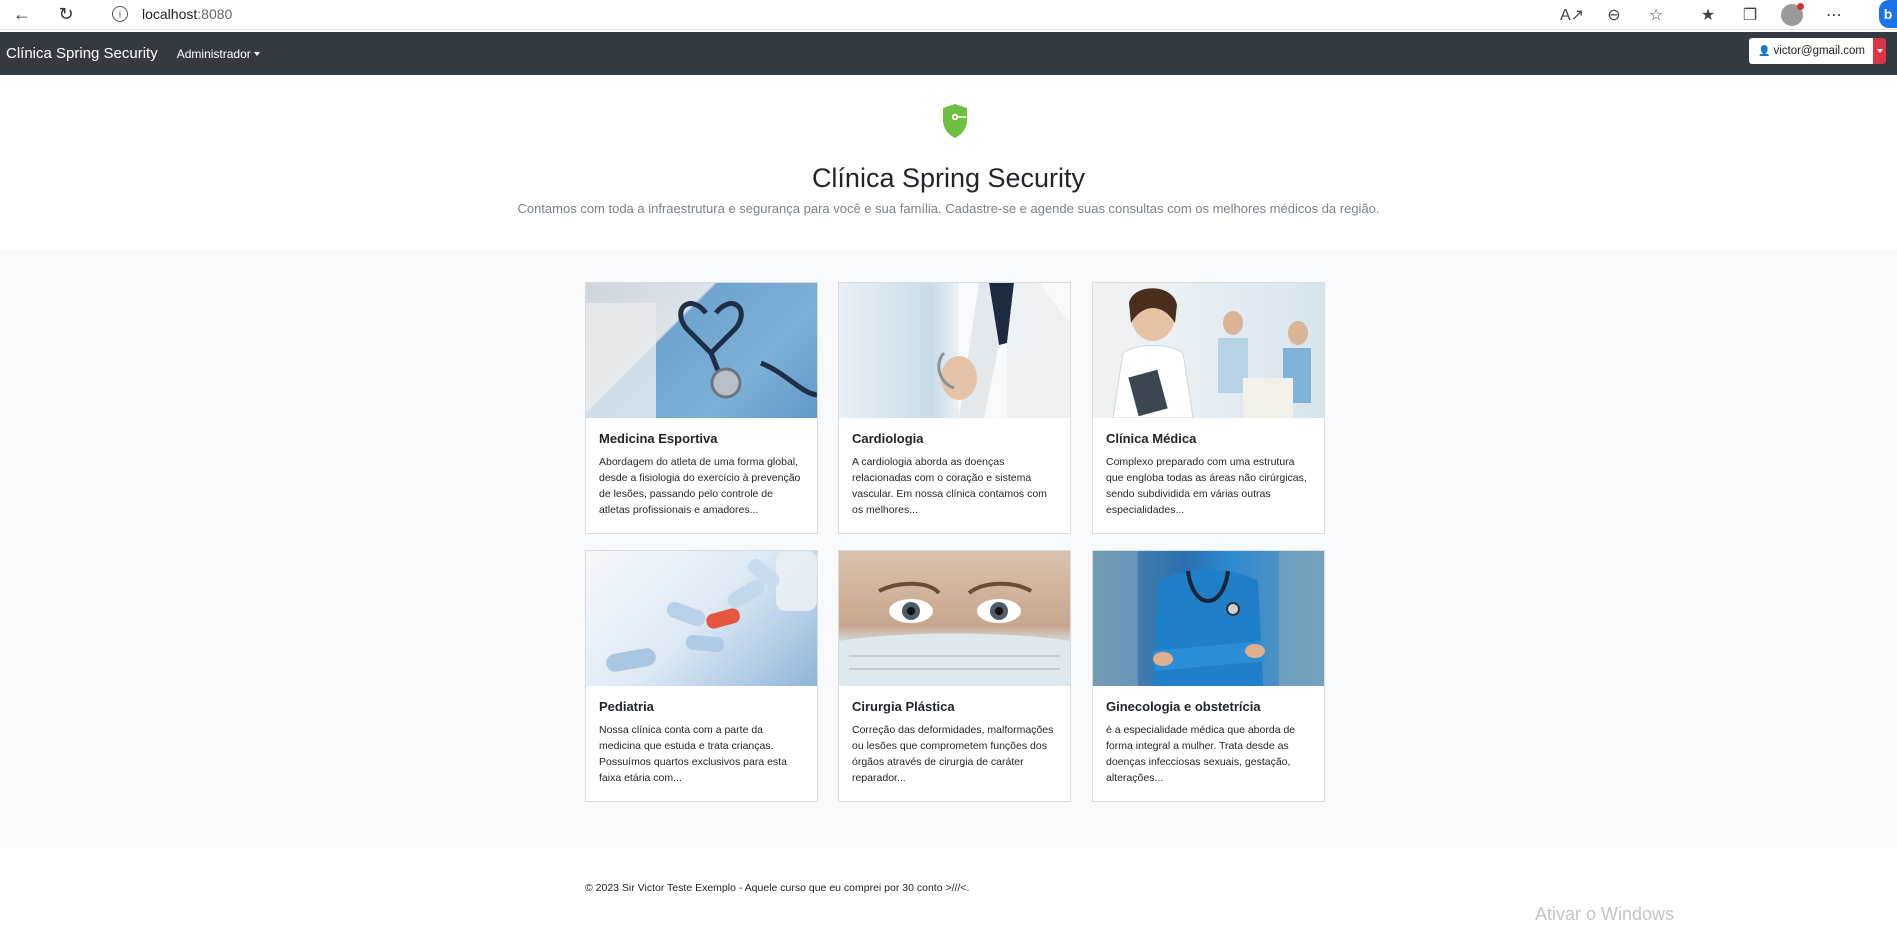 Image resolution: width=1897 pixels, height=925 pixels. I want to click on add-favorite-icon: ☆, so click(1656, 15).